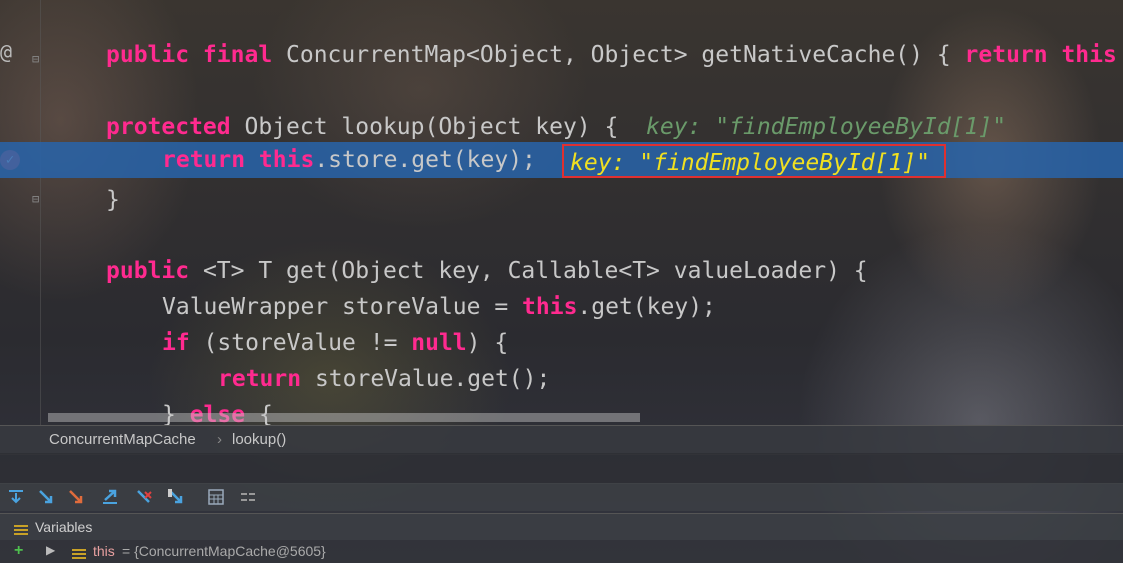 The width and height of the screenshot is (1123, 563). Describe the element at coordinates (425, 160) in the screenshot. I see `code-text: .store.get(key);` at that location.